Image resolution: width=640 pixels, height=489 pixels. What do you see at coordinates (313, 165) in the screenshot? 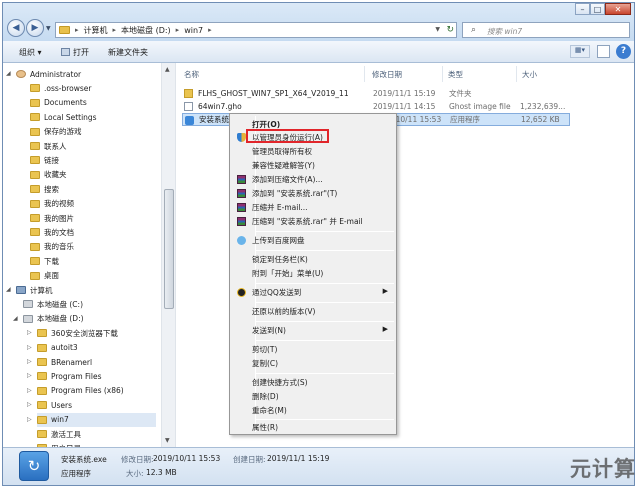
I see `menu-item-troubleshoot: 兼容性疑难解答(Y)` at bounding box center [313, 165].